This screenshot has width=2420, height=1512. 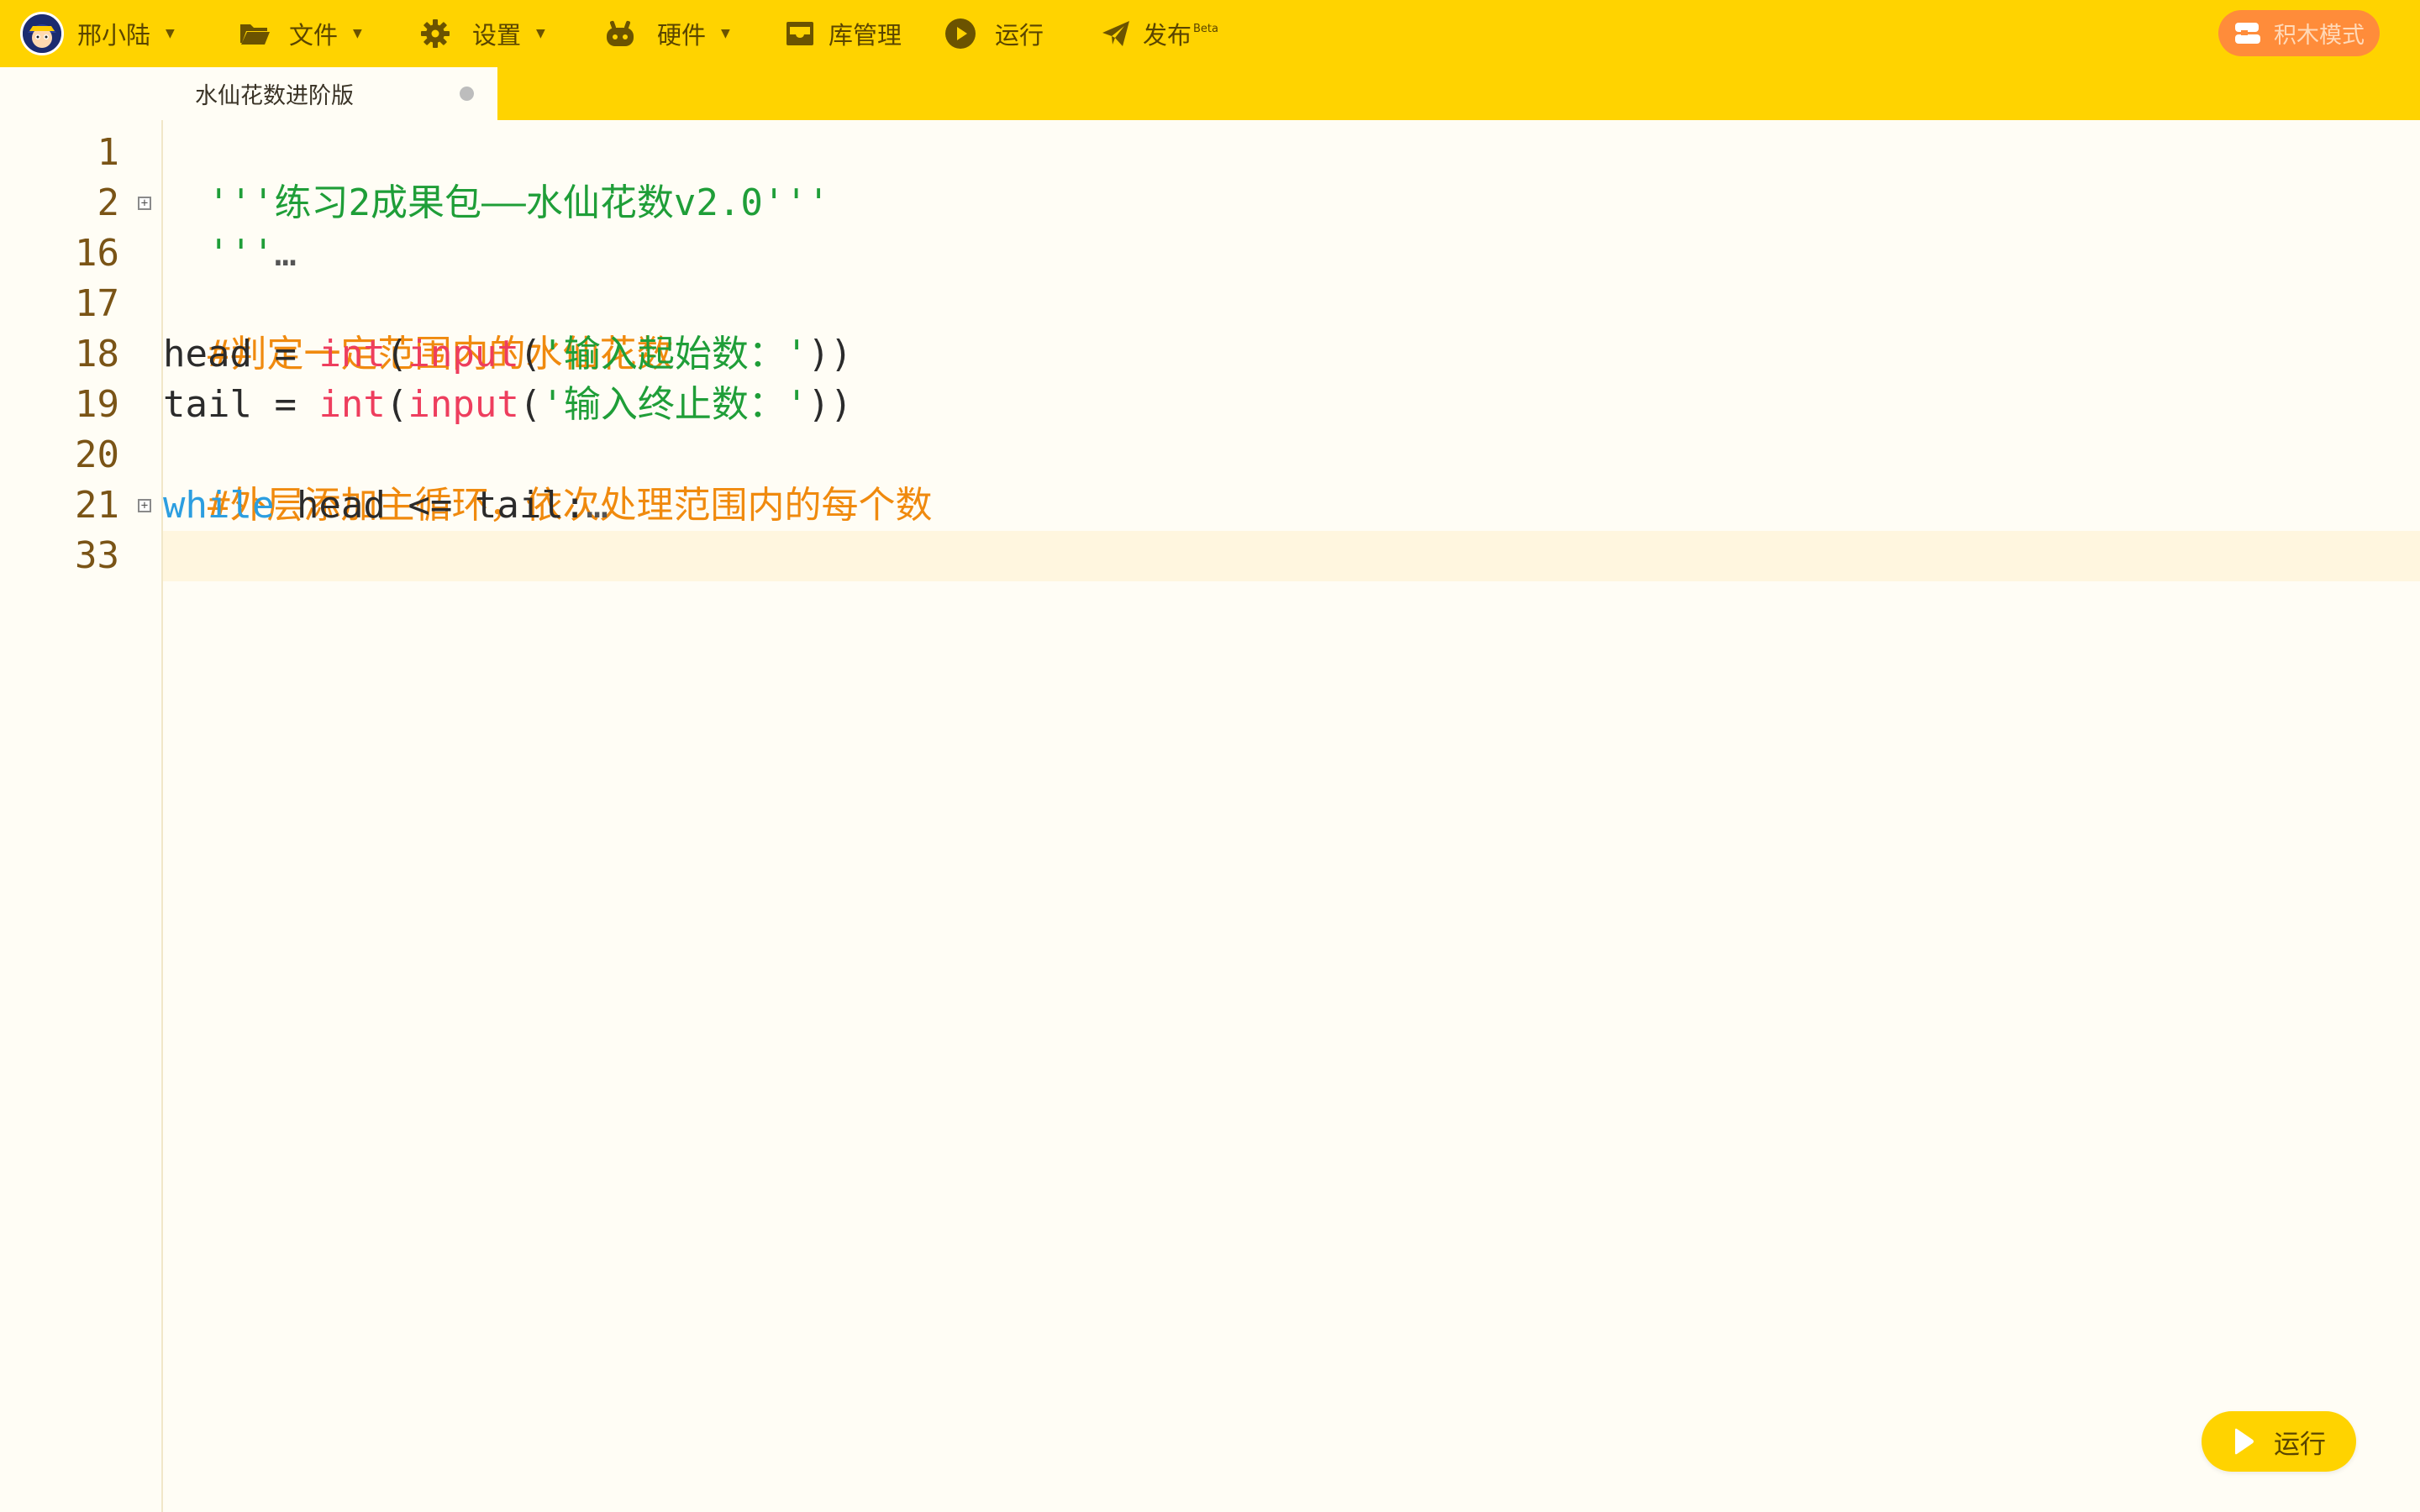 I want to click on code-line-19: tail = int(input('输入终止数：')), so click(x=508, y=405).